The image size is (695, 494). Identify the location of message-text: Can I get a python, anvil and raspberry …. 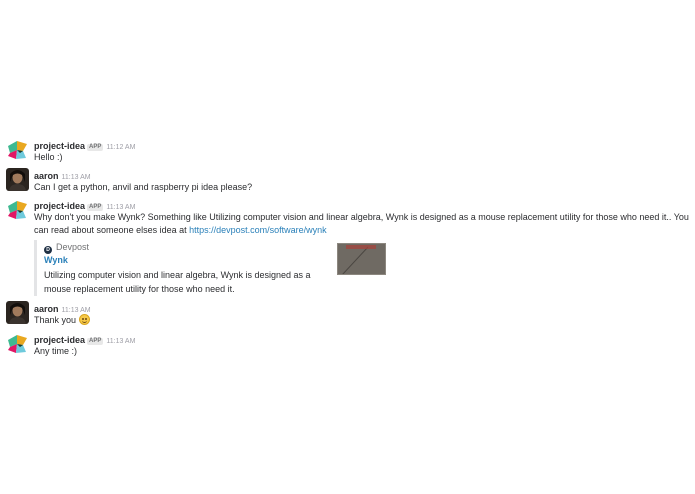
(143, 187).